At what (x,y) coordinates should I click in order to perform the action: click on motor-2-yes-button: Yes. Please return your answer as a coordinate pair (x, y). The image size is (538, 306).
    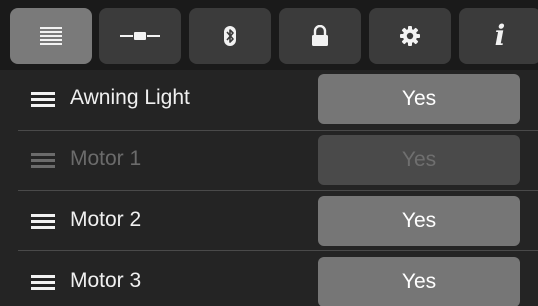
    Looking at the image, I should click on (419, 221).